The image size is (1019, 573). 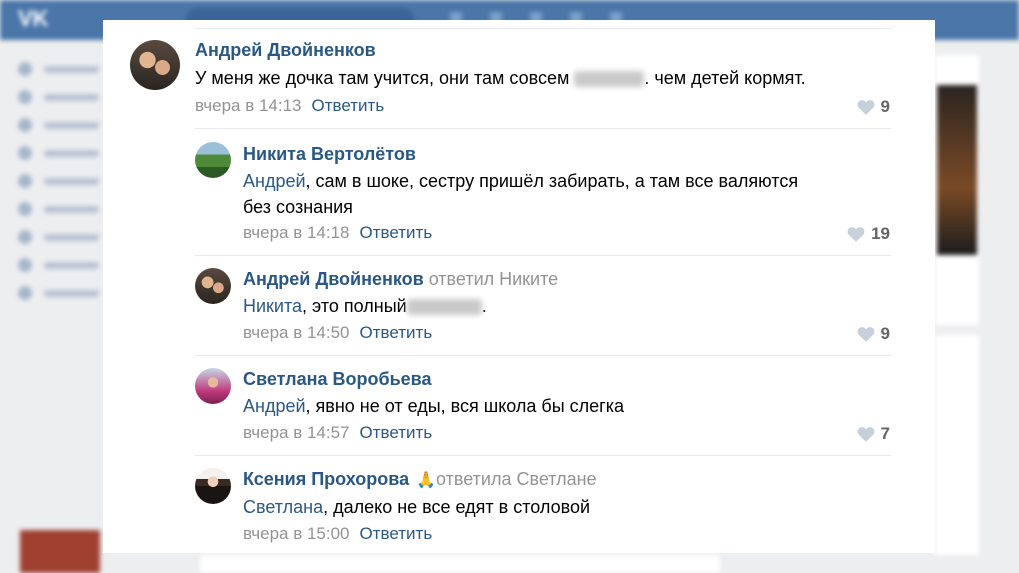 I want to click on like-count: 19, so click(x=880, y=233).